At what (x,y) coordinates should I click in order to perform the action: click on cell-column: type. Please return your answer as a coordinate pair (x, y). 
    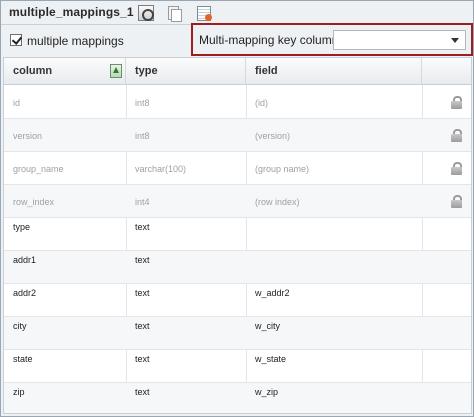
    Looking at the image, I should click on (21, 227).